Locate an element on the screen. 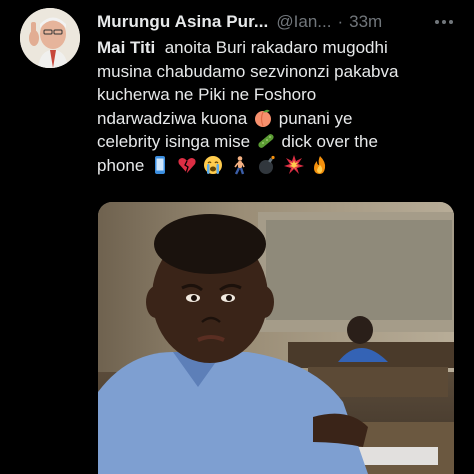 The image size is (474, 474). cucumber-icon is located at coordinates (266, 141).